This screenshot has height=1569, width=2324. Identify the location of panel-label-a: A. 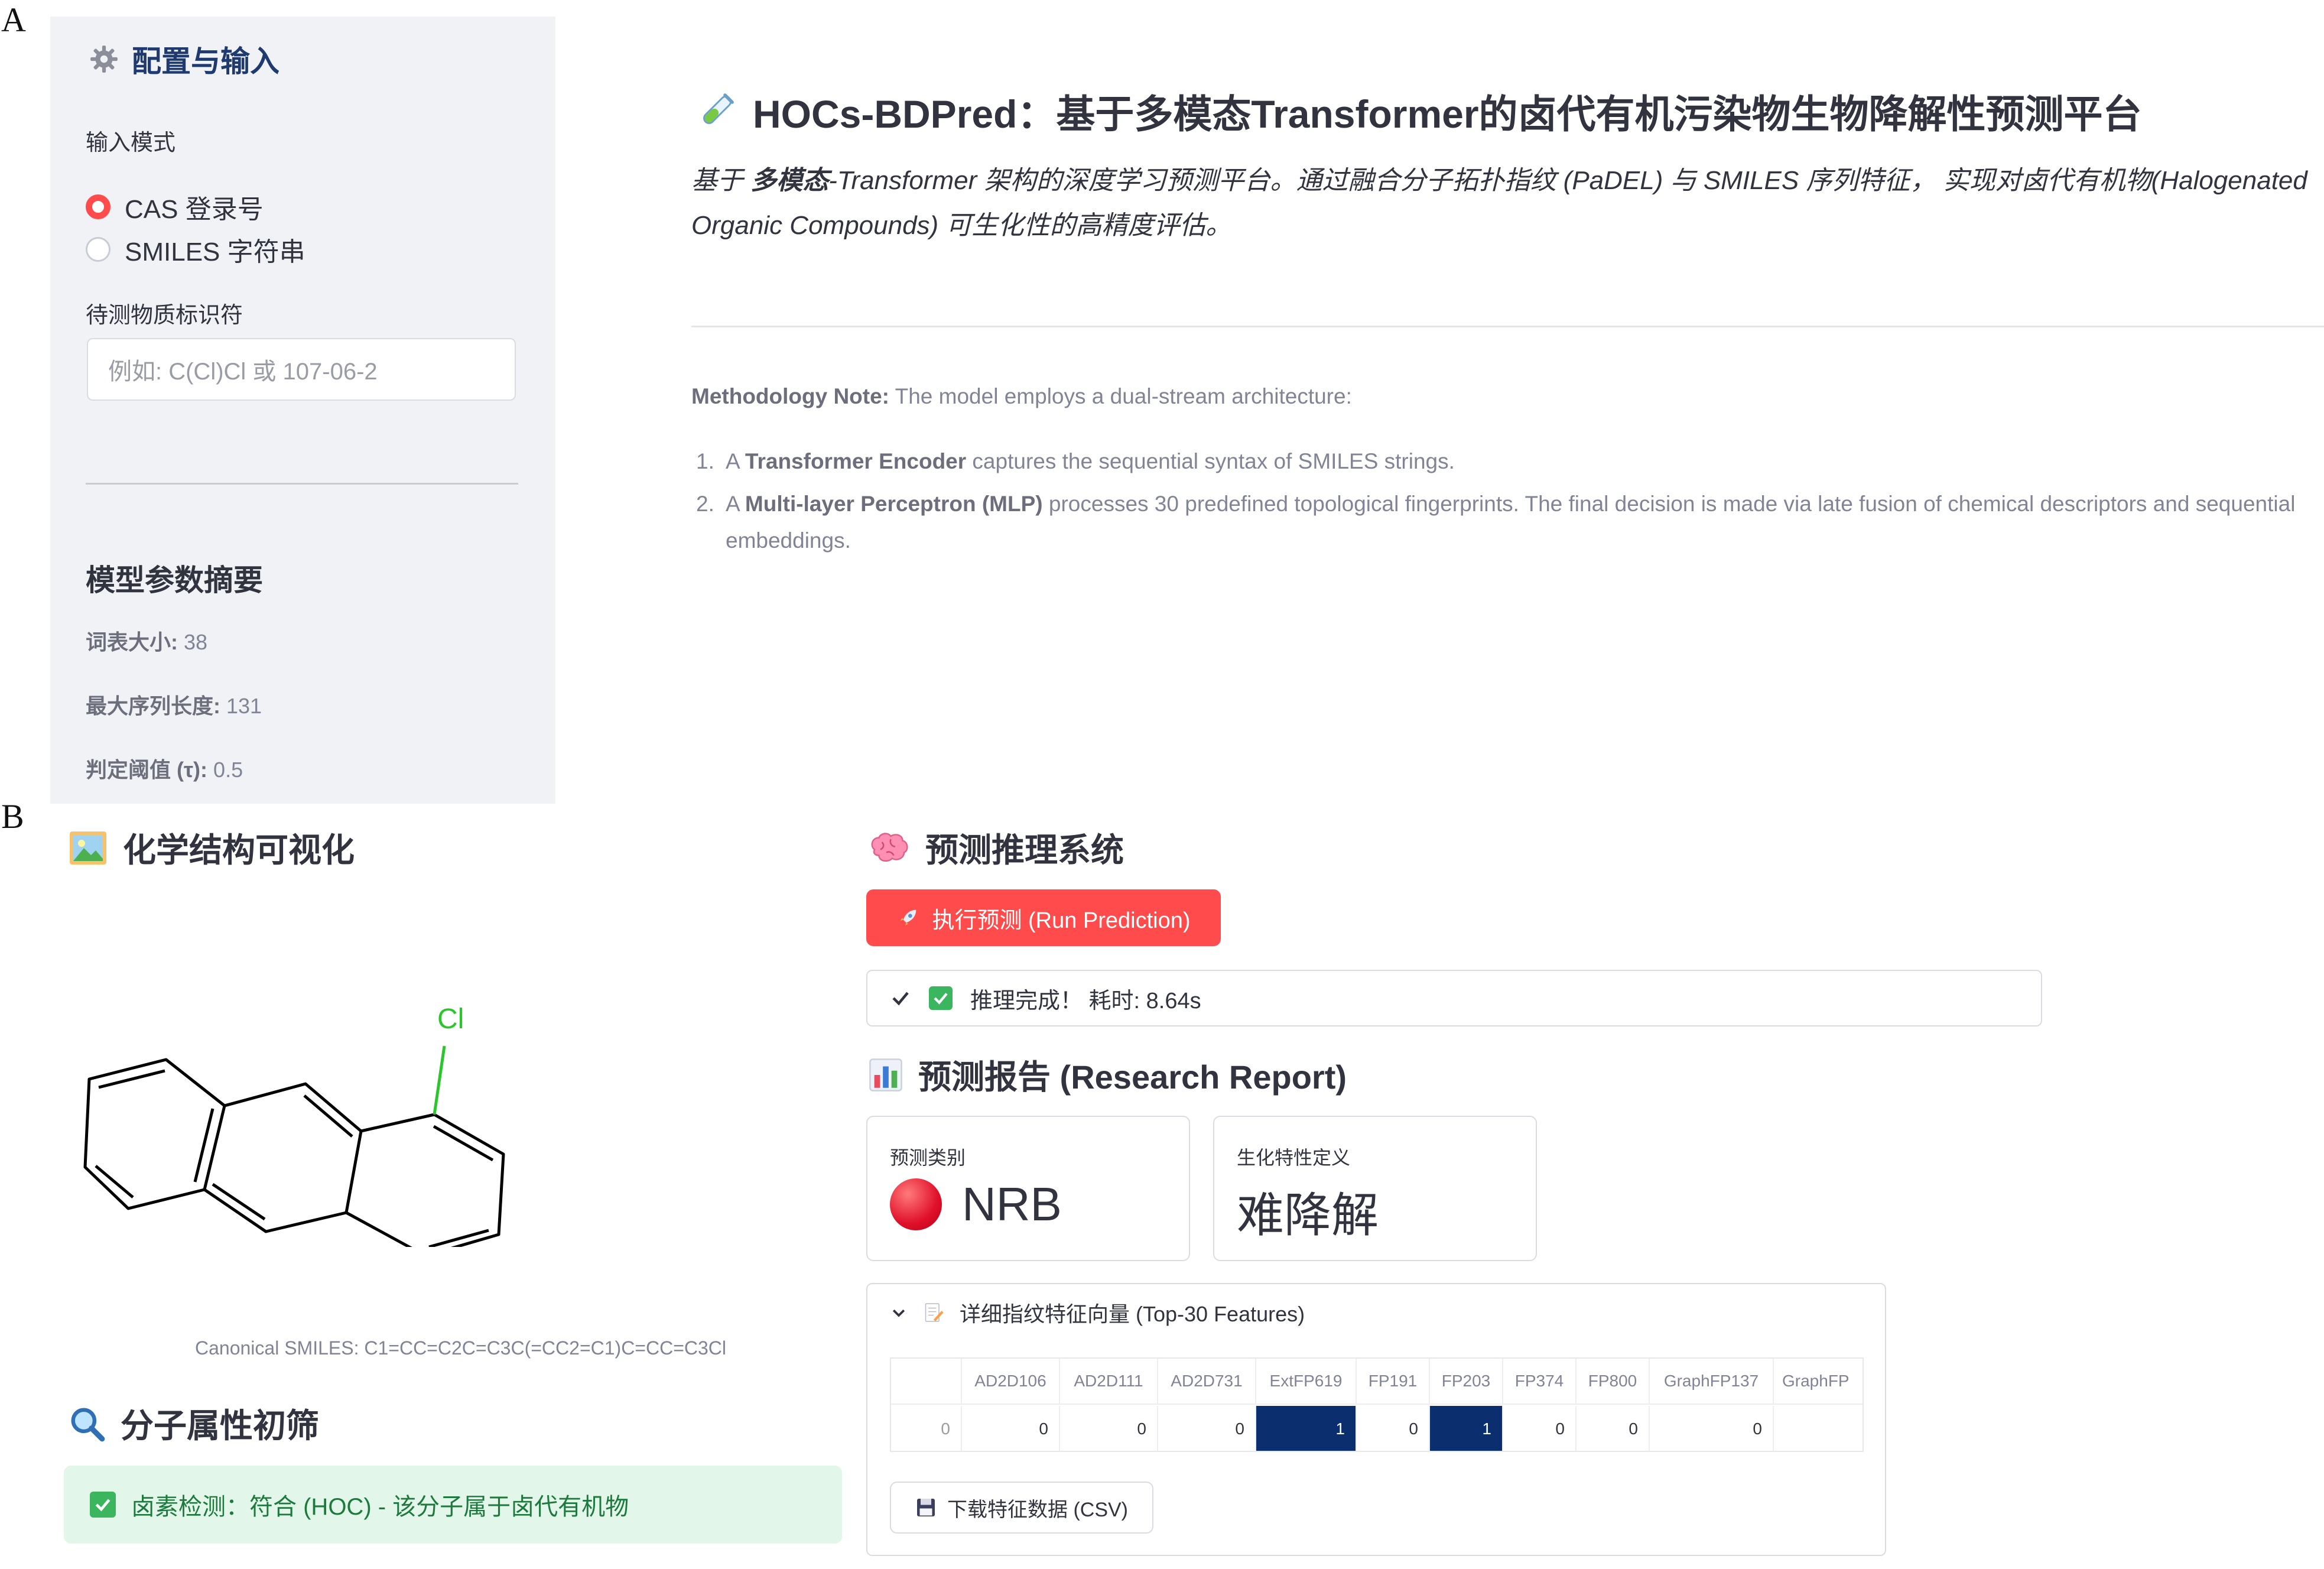
(13, 20).